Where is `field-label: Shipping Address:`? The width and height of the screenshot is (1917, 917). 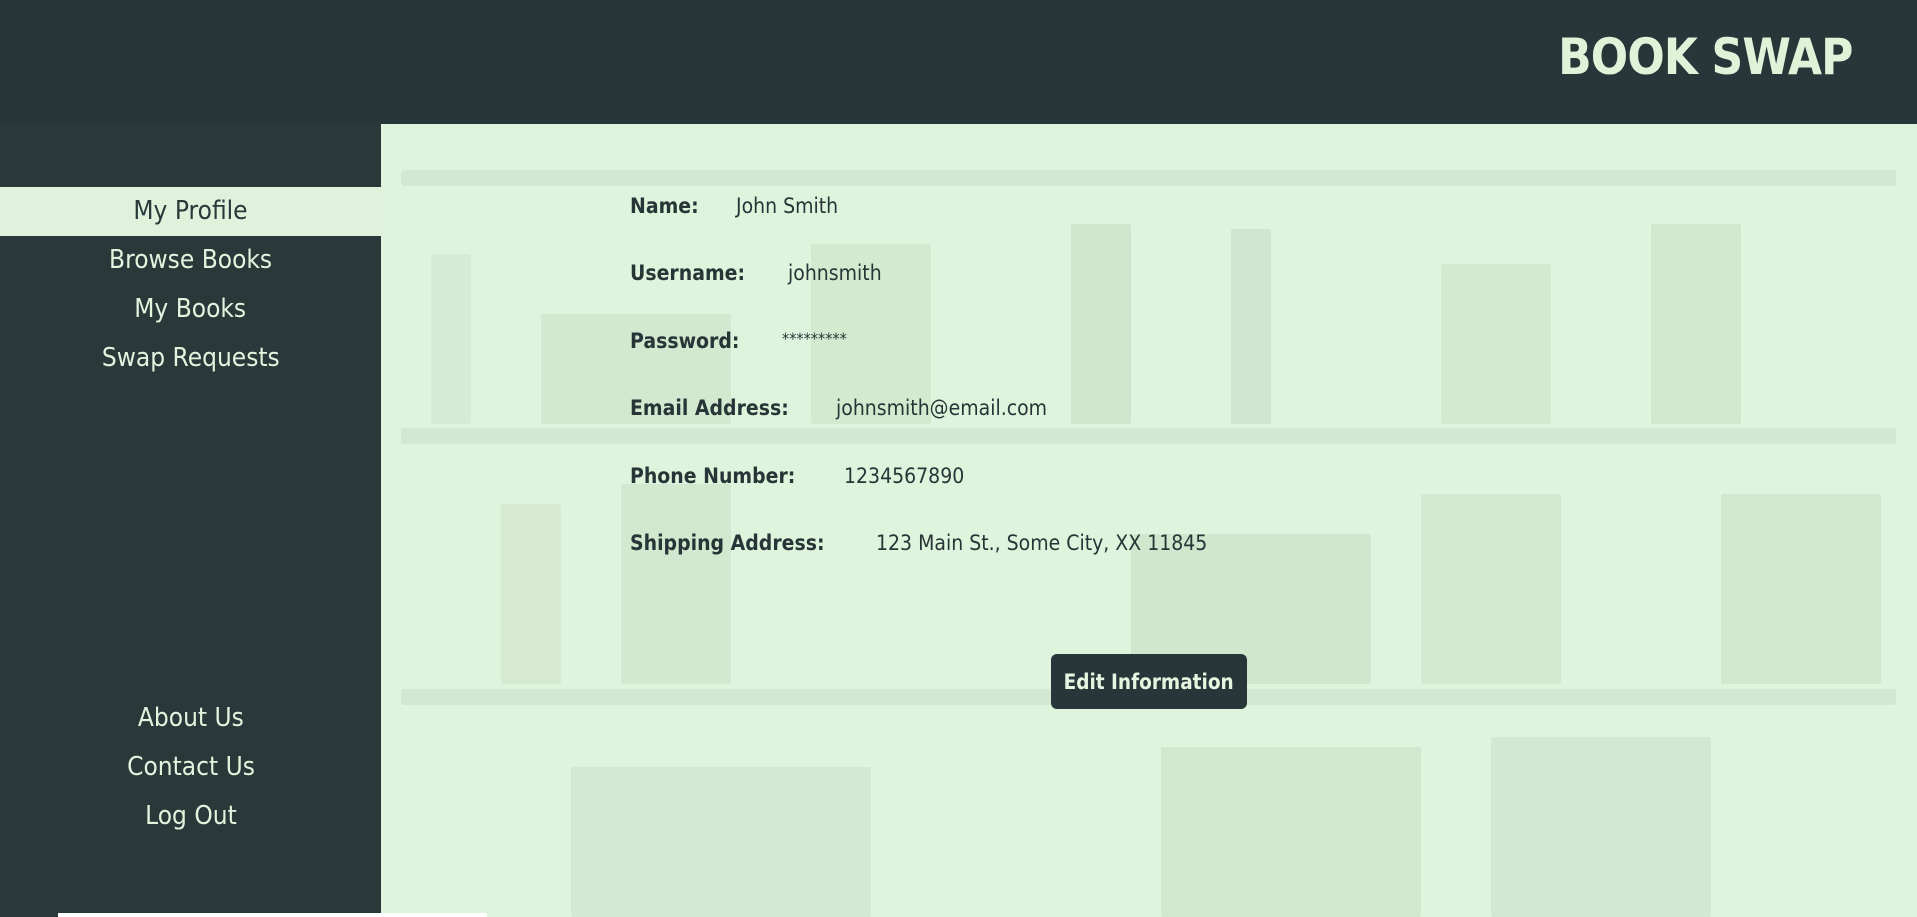 field-label: Shipping Address: is located at coordinates (727, 542).